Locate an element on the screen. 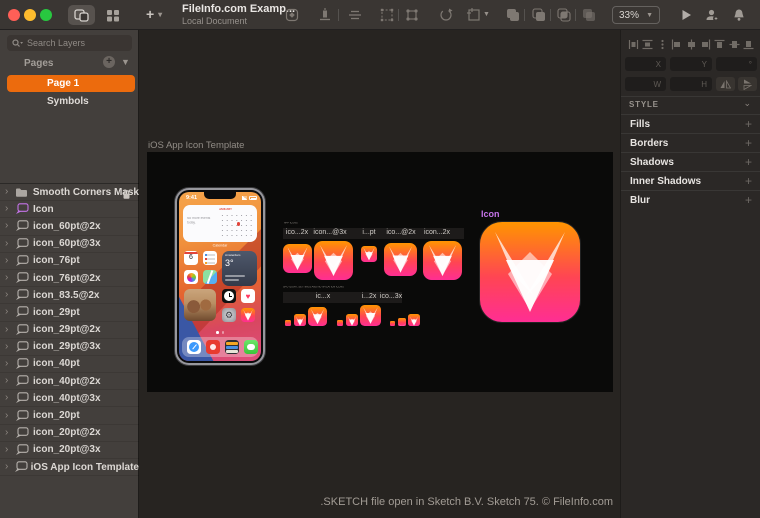 The height and width of the screenshot is (518, 760). add-page-button: + is located at coordinates (109, 62).